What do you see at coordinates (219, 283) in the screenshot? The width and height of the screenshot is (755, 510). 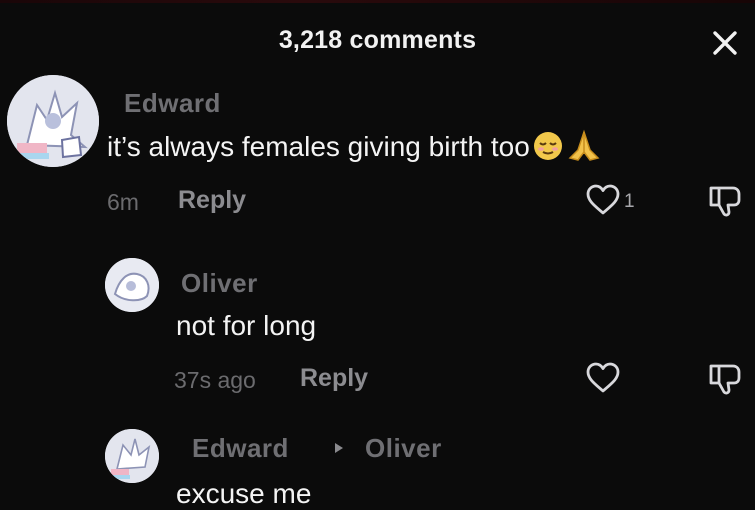 I see `reply-username: Oliver` at bounding box center [219, 283].